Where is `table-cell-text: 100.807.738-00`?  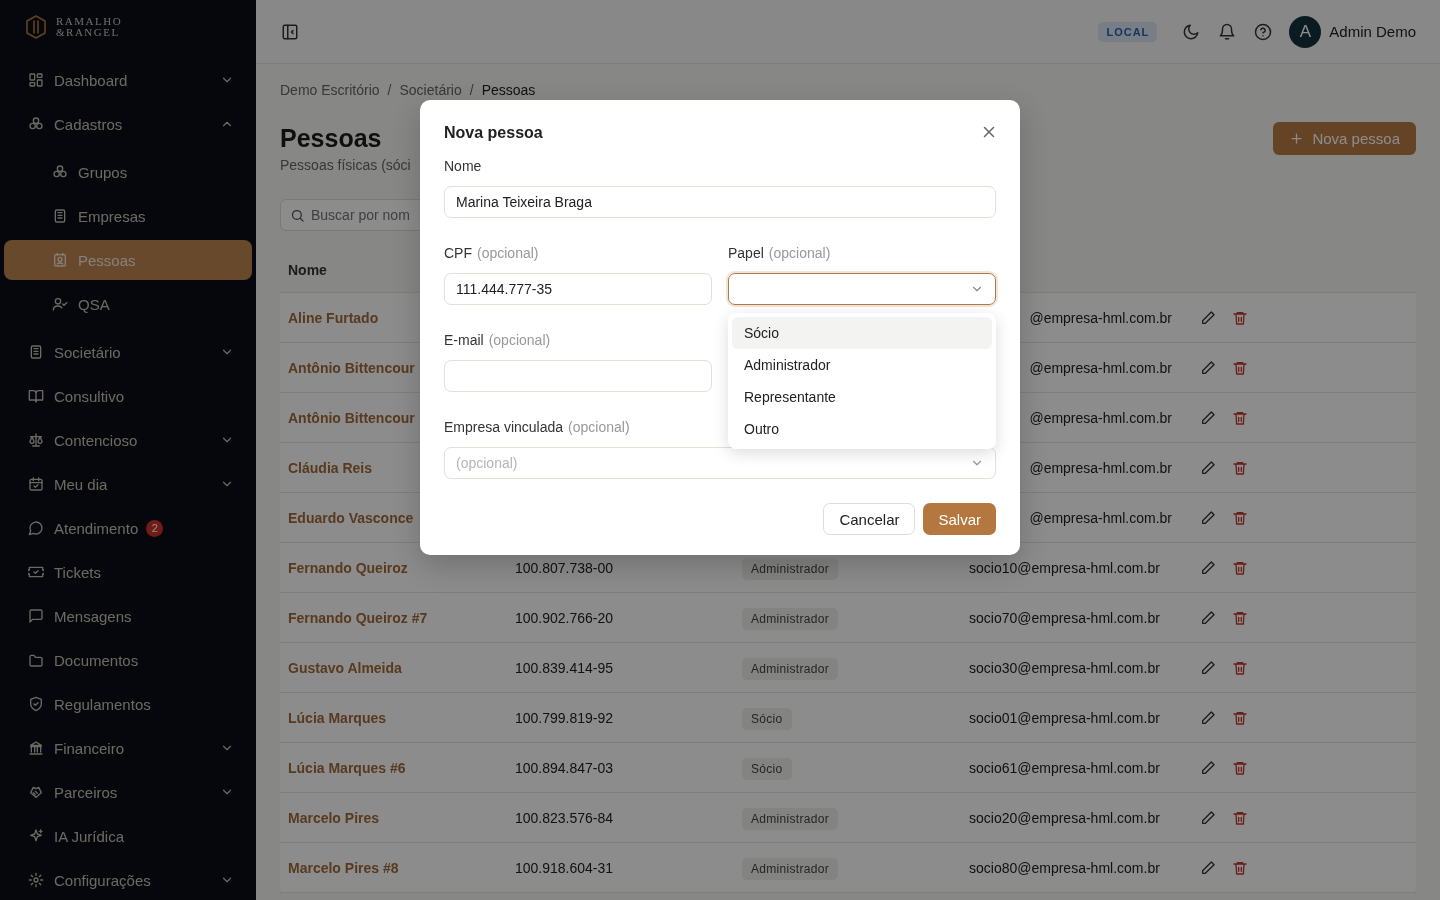 table-cell-text: 100.807.738-00 is located at coordinates (564, 567).